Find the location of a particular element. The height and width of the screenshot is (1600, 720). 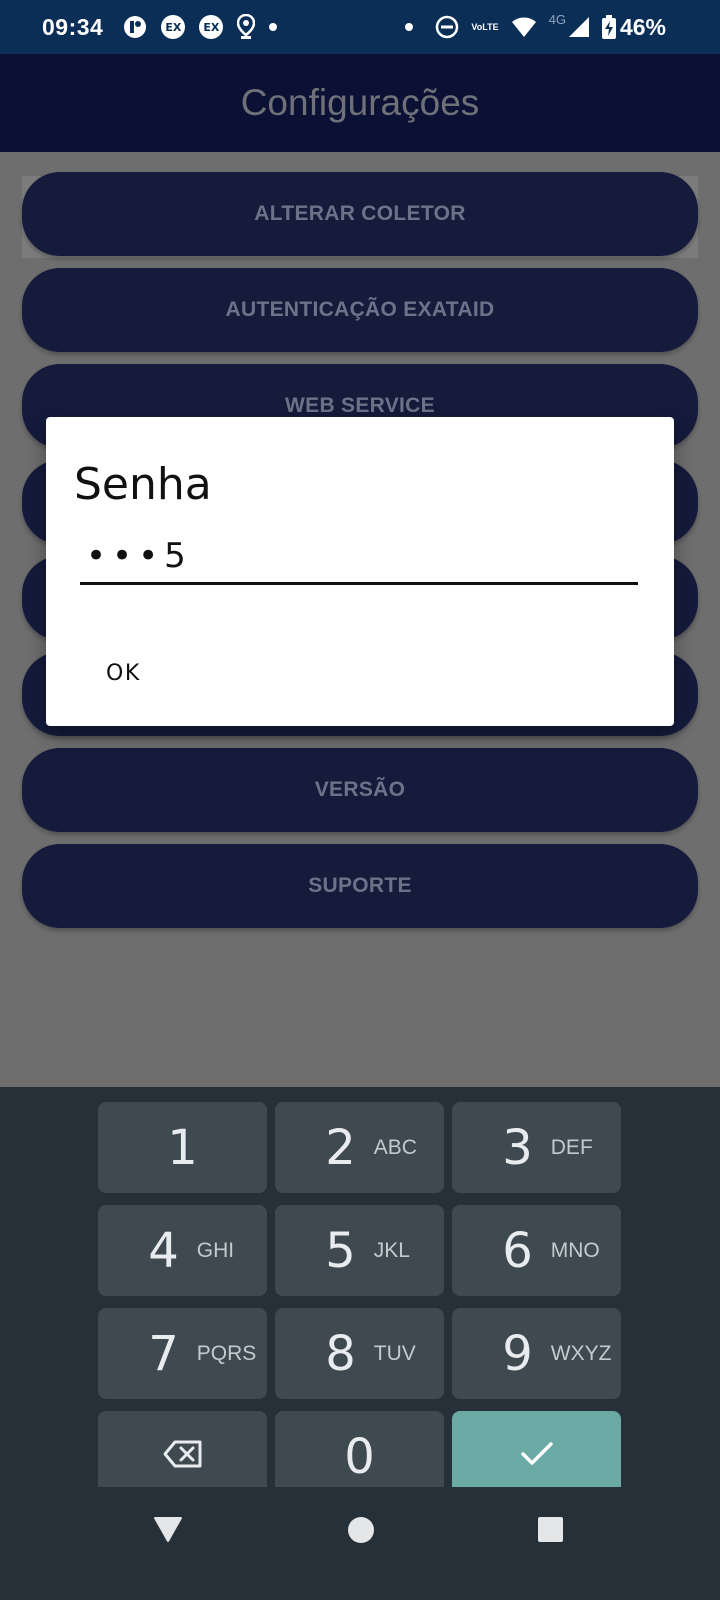

key-digit: 6 is located at coordinates (517, 1250).